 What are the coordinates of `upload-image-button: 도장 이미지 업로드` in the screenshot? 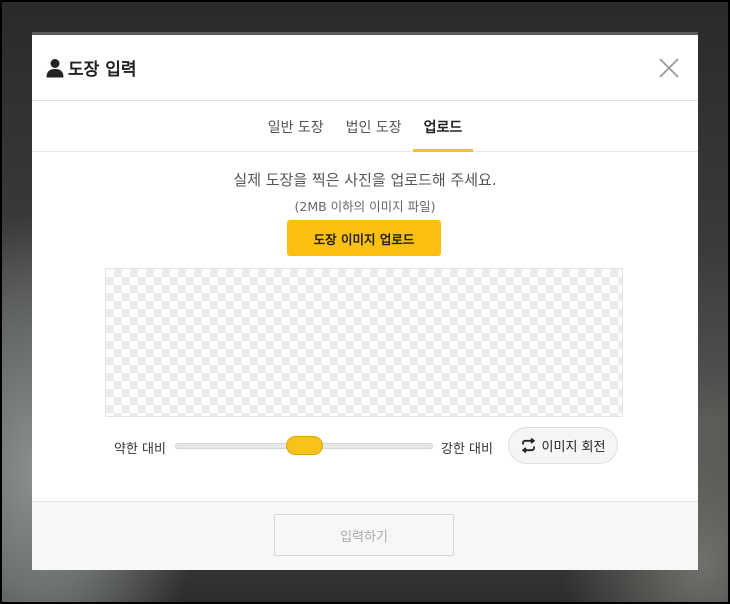 It's located at (364, 238).